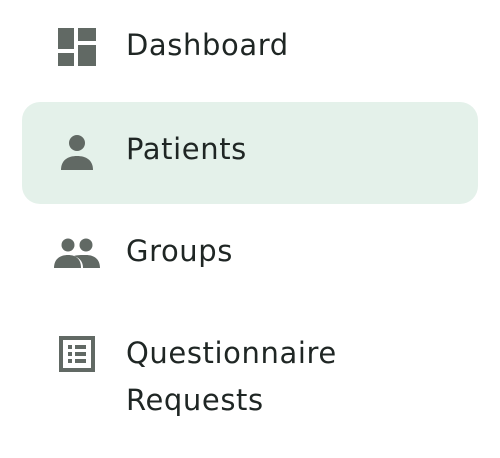 This screenshot has height=458, width=500. I want to click on sidebar-item-label: Groups, so click(179, 251).